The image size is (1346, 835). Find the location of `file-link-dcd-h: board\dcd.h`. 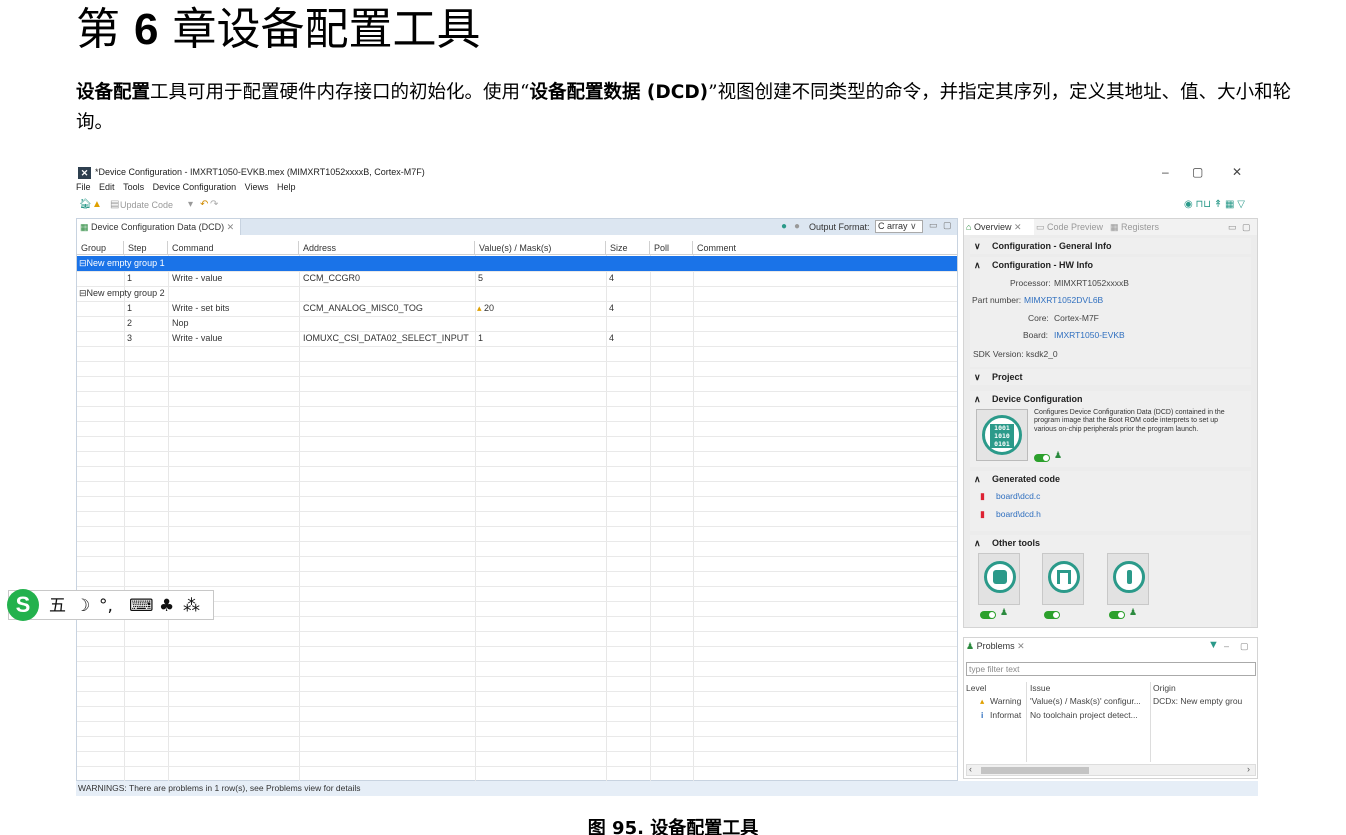

file-link-dcd-h: board\dcd.h is located at coordinates (1018, 514).